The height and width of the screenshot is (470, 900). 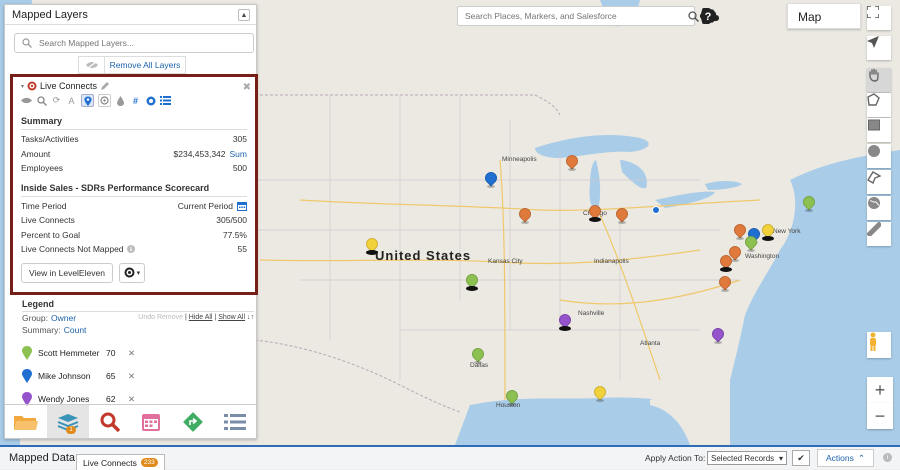 I want to click on panel-header: Mapped Layers ▲, so click(x=130, y=15).